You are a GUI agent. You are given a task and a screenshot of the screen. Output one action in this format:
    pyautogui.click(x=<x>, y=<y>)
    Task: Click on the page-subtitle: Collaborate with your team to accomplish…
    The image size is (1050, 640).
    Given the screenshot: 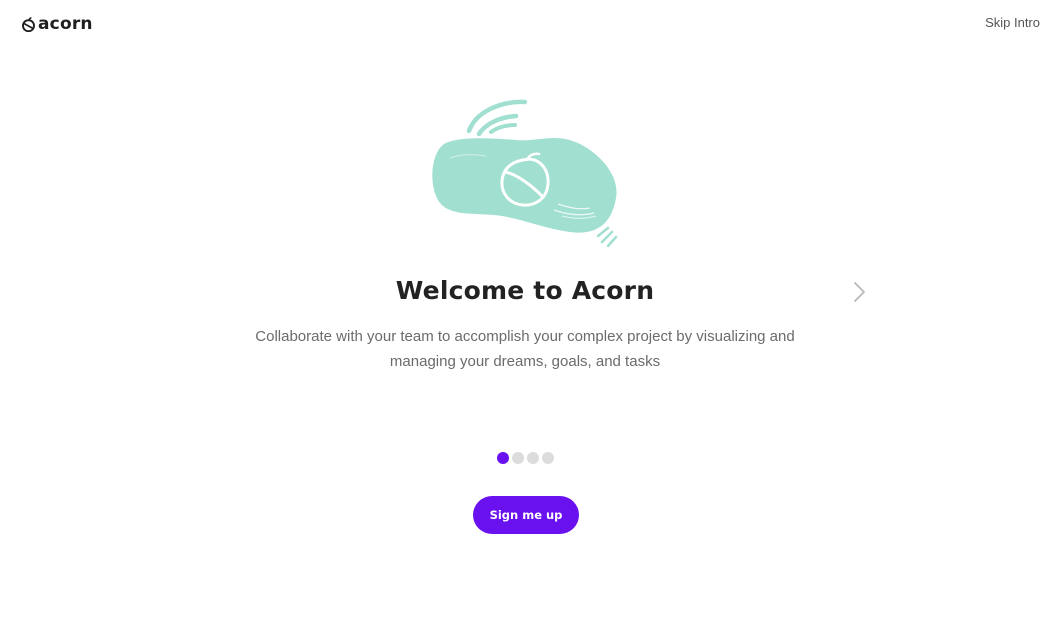 What is the action you would take?
    pyautogui.click(x=525, y=349)
    